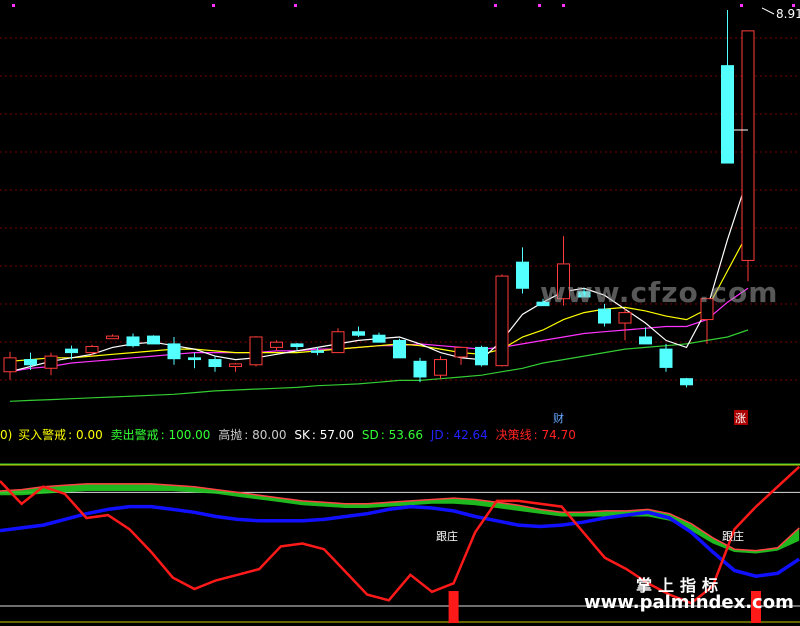 The image size is (800, 626). Describe the element at coordinates (400, 517) in the screenshot. I see `sk-line` at that location.